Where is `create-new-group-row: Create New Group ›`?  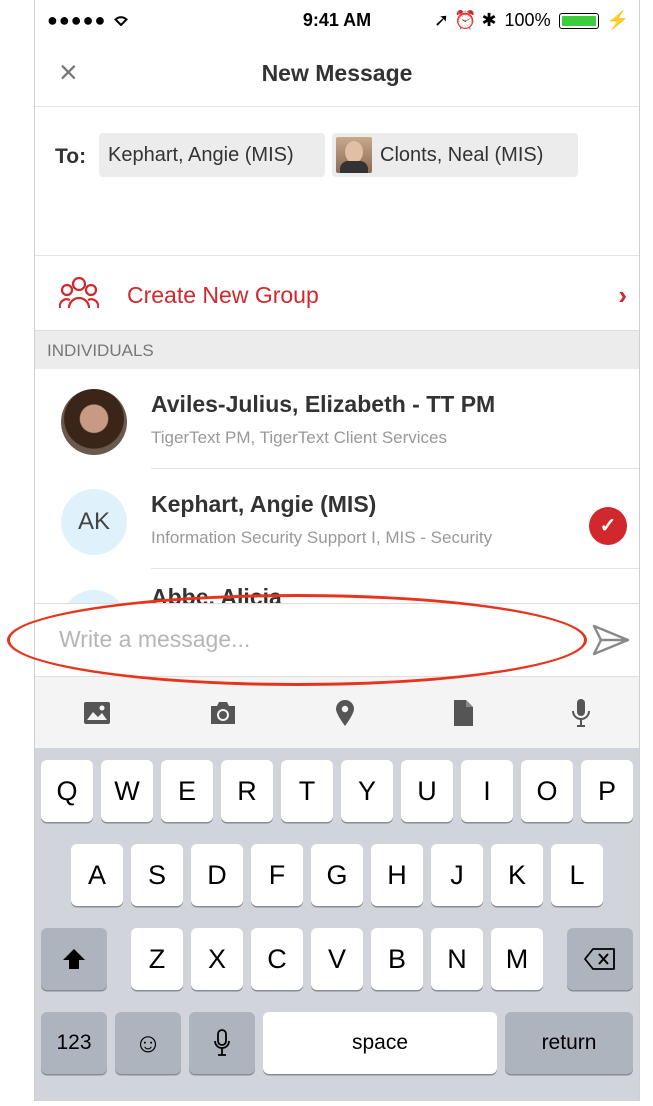
create-new-group-row: Create New Group › is located at coordinates (337, 293).